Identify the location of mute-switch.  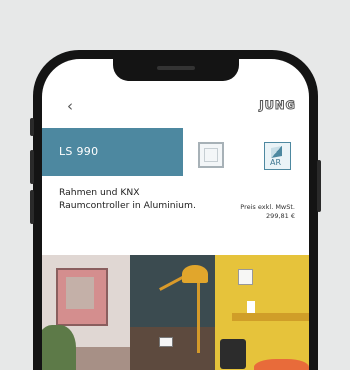
(32, 127).